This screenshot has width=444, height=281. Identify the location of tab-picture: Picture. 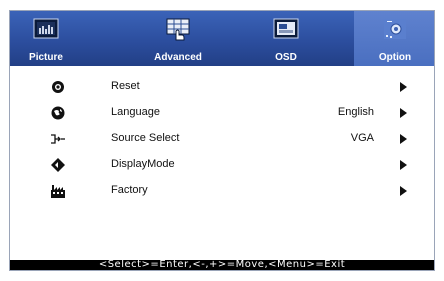
(46, 38).